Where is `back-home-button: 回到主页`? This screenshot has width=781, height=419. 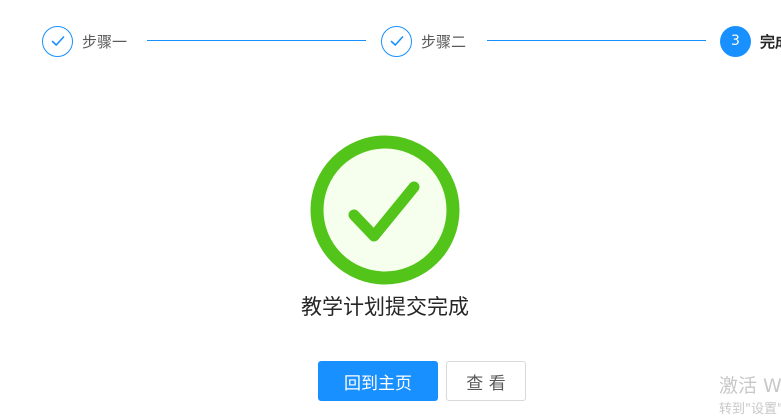
back-home-button: 回到主页 is located at coordinates (378, 381).